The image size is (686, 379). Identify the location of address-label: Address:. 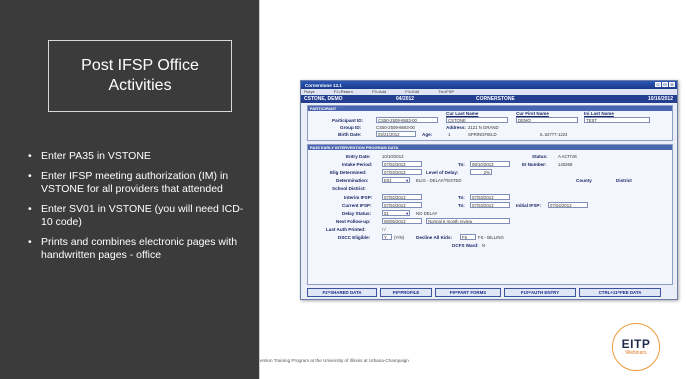
(456, 127).